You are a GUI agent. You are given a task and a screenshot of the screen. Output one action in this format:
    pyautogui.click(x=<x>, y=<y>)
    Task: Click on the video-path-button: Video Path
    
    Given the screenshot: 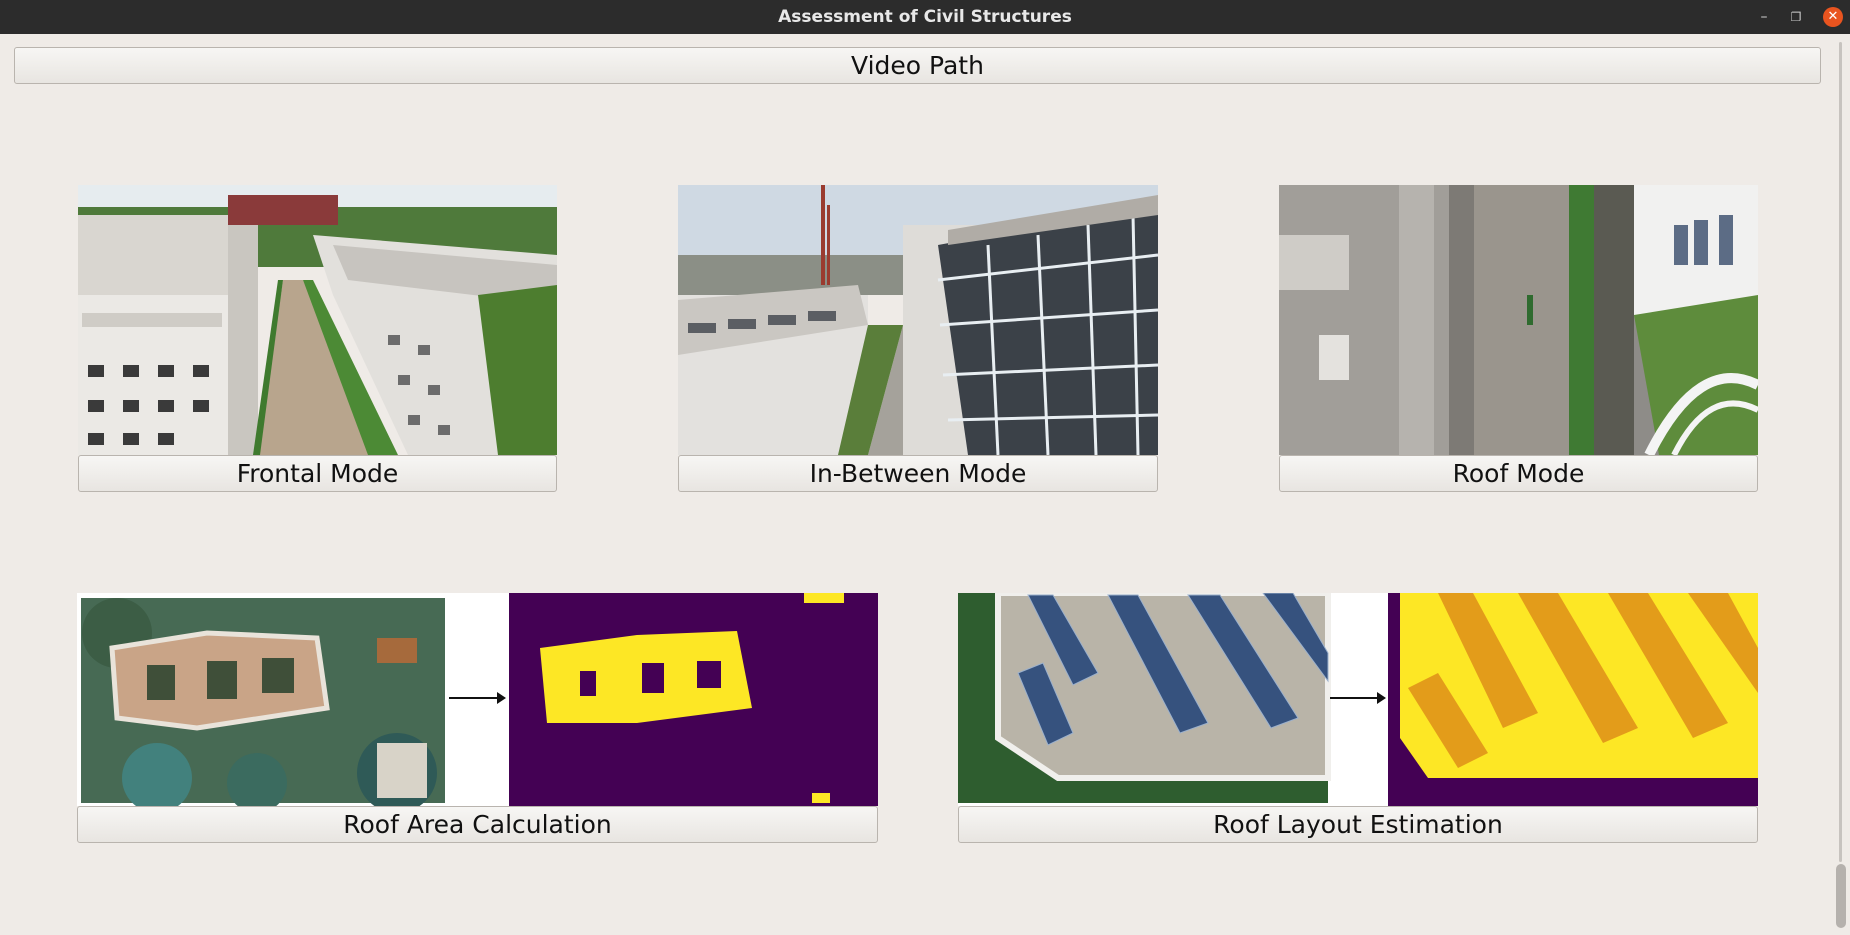 What is the action you would take?
    pyautogui.click(x=917, y=65)
    